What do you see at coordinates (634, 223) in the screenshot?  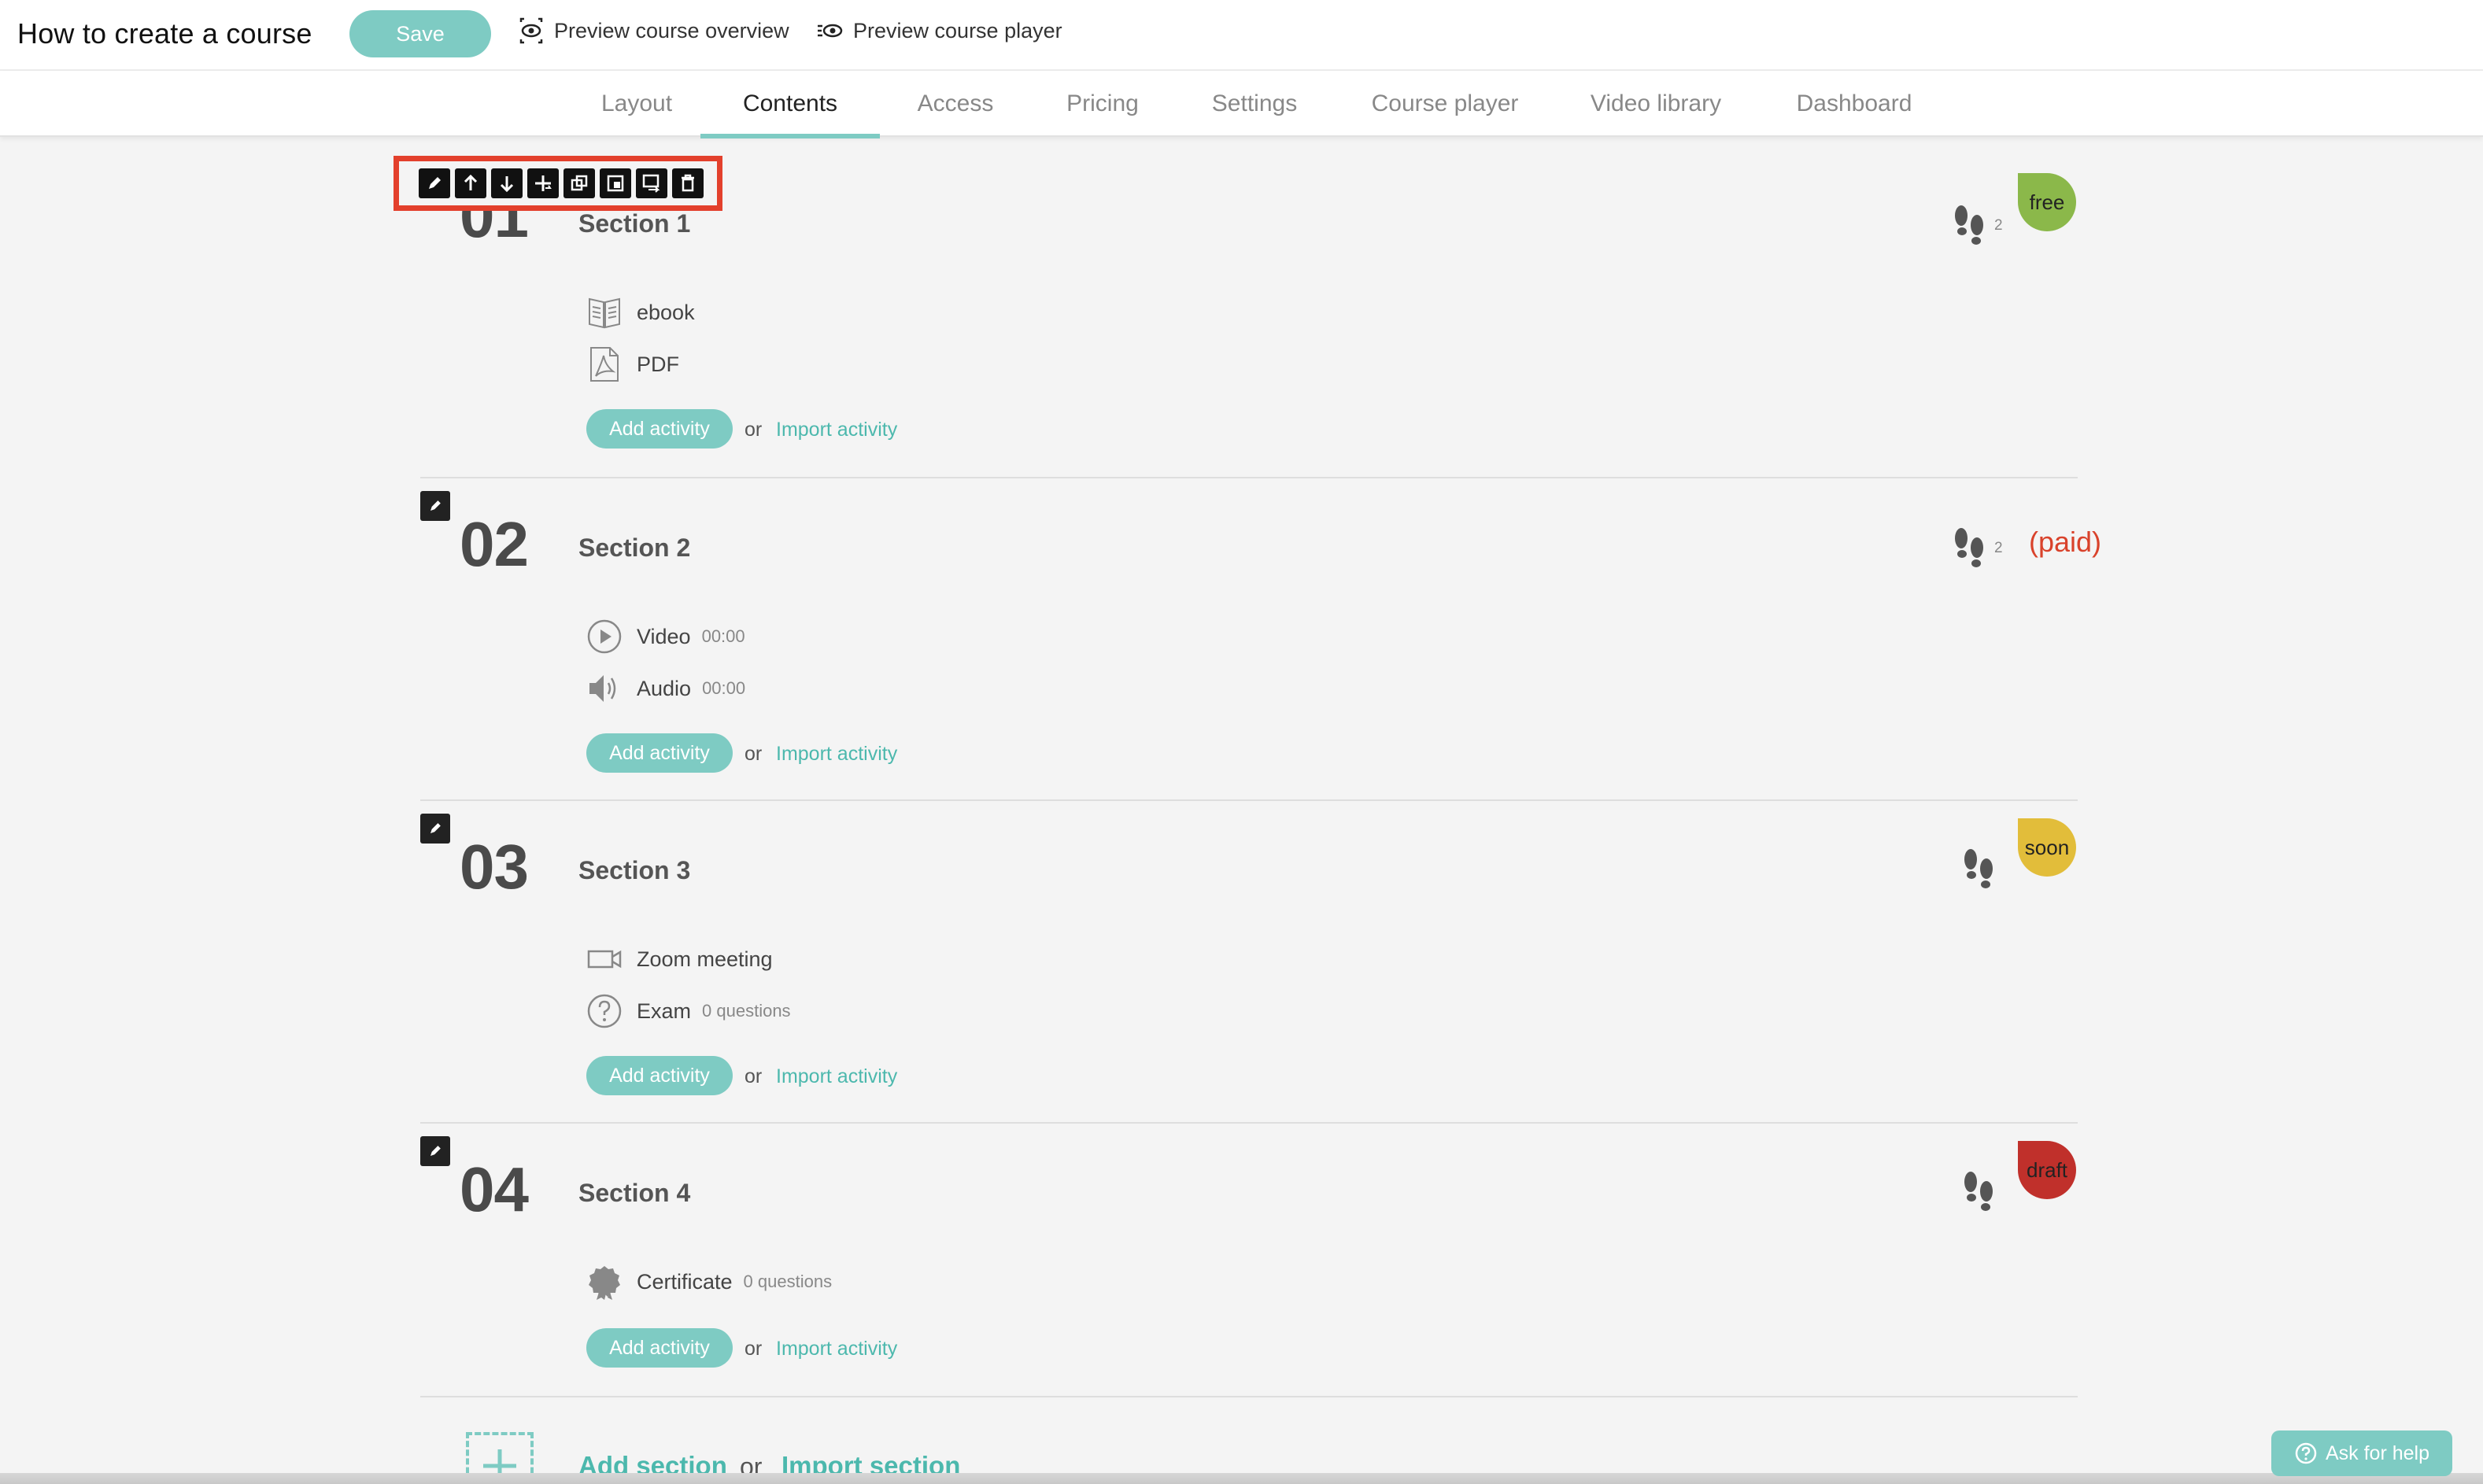 I see `section-title: Section 1` at bounding box center [634, 223].